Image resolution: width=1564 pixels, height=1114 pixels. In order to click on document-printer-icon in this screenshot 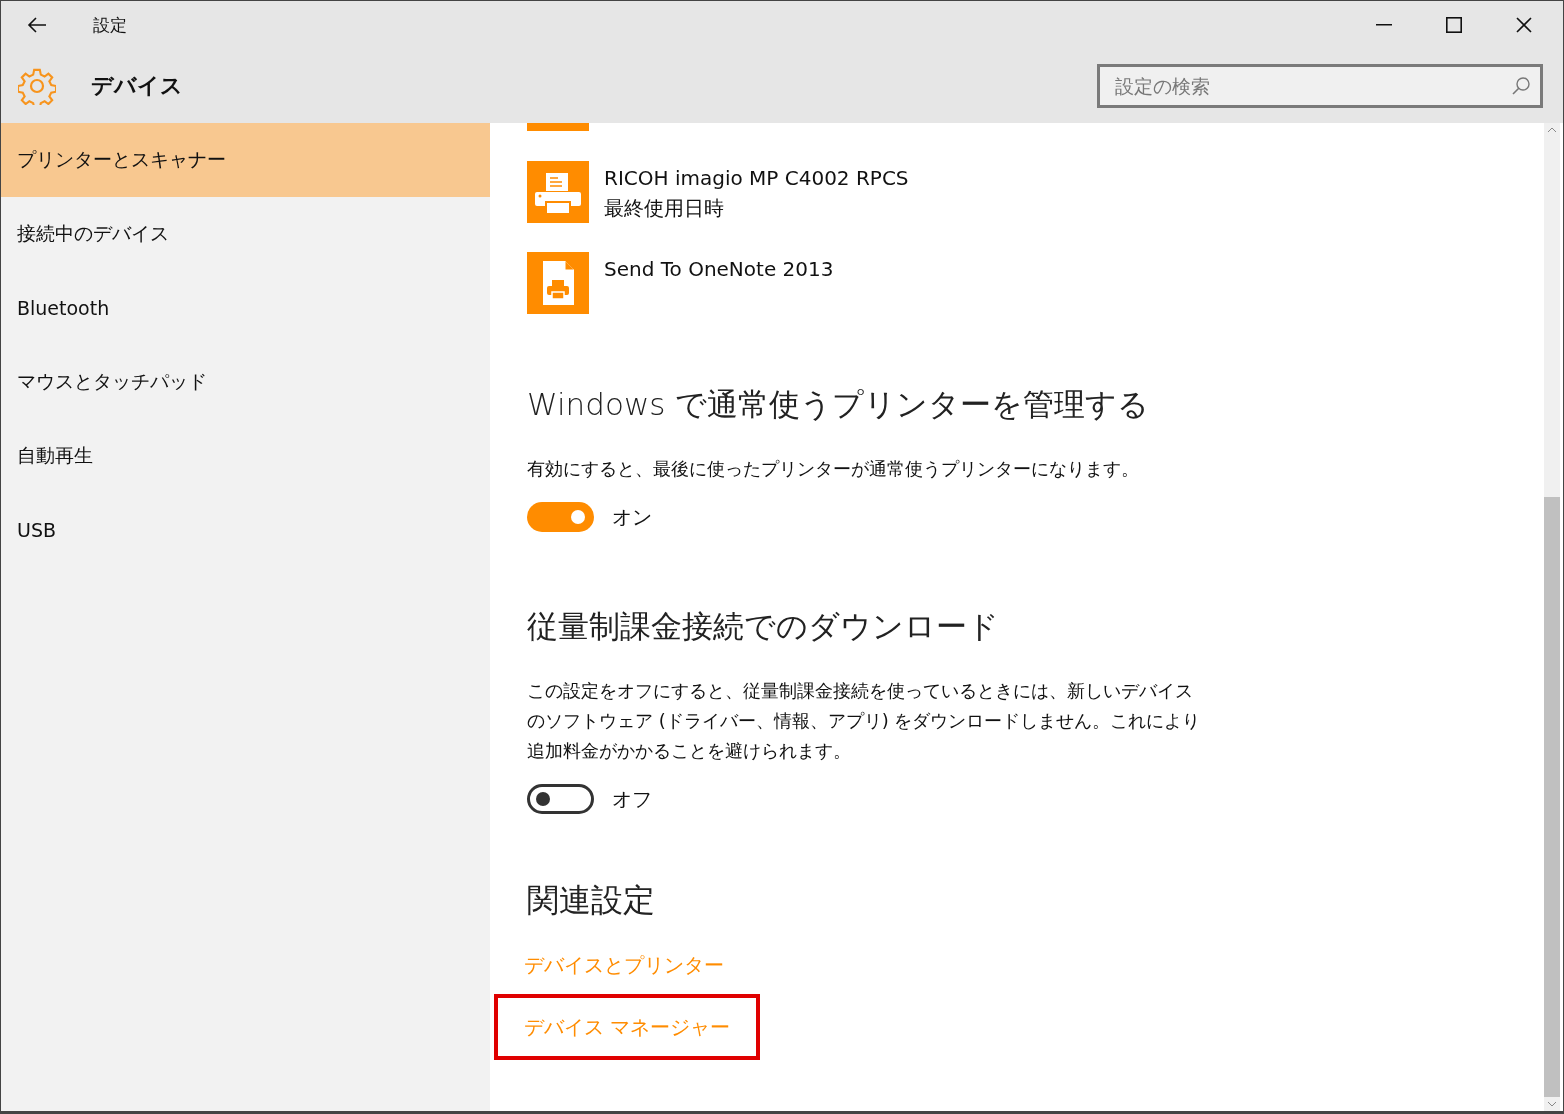, I will do `click(558, 283)`.